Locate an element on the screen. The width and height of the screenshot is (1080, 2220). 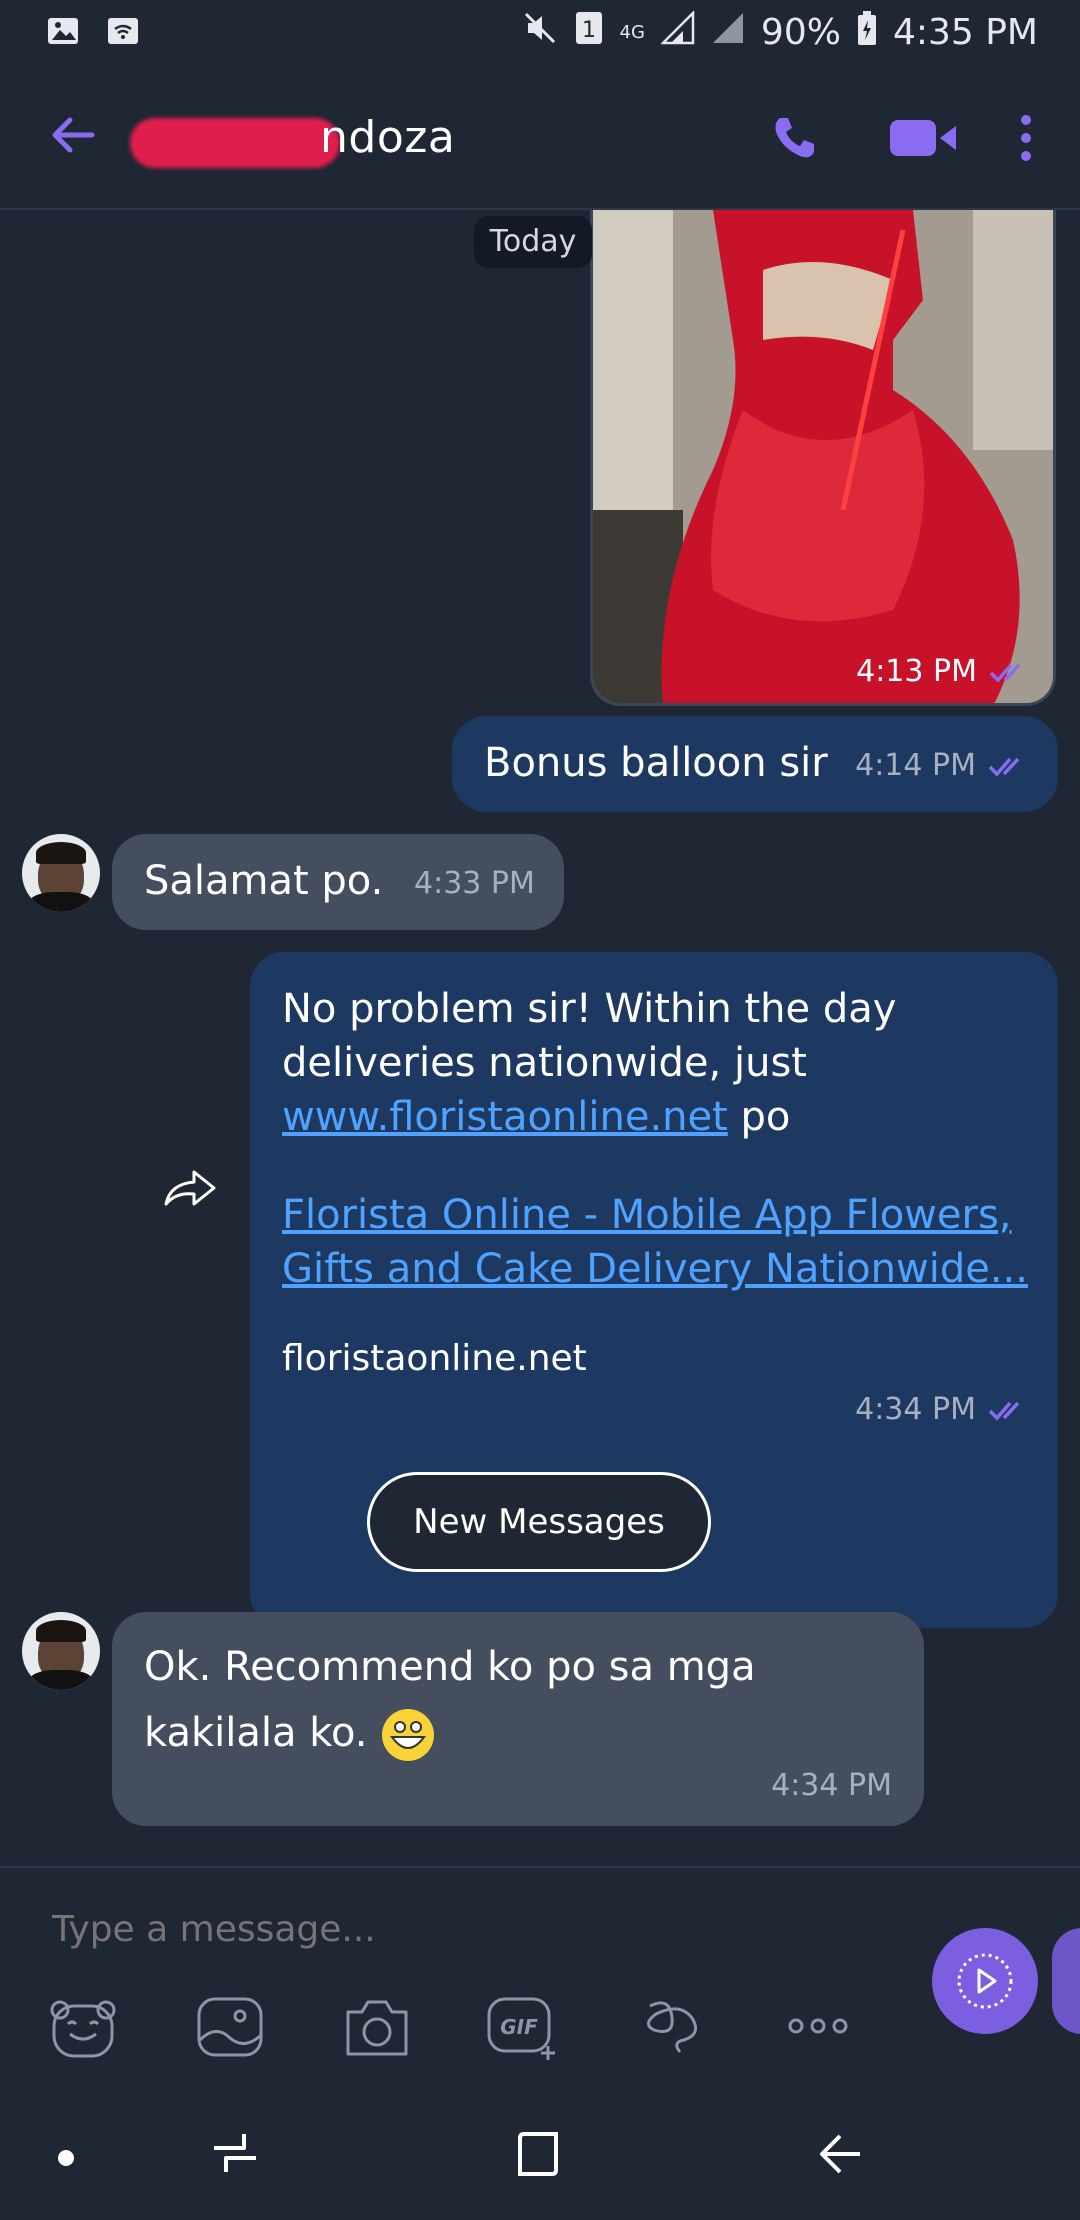
dot-icon is located at coordinates (66, 2158).